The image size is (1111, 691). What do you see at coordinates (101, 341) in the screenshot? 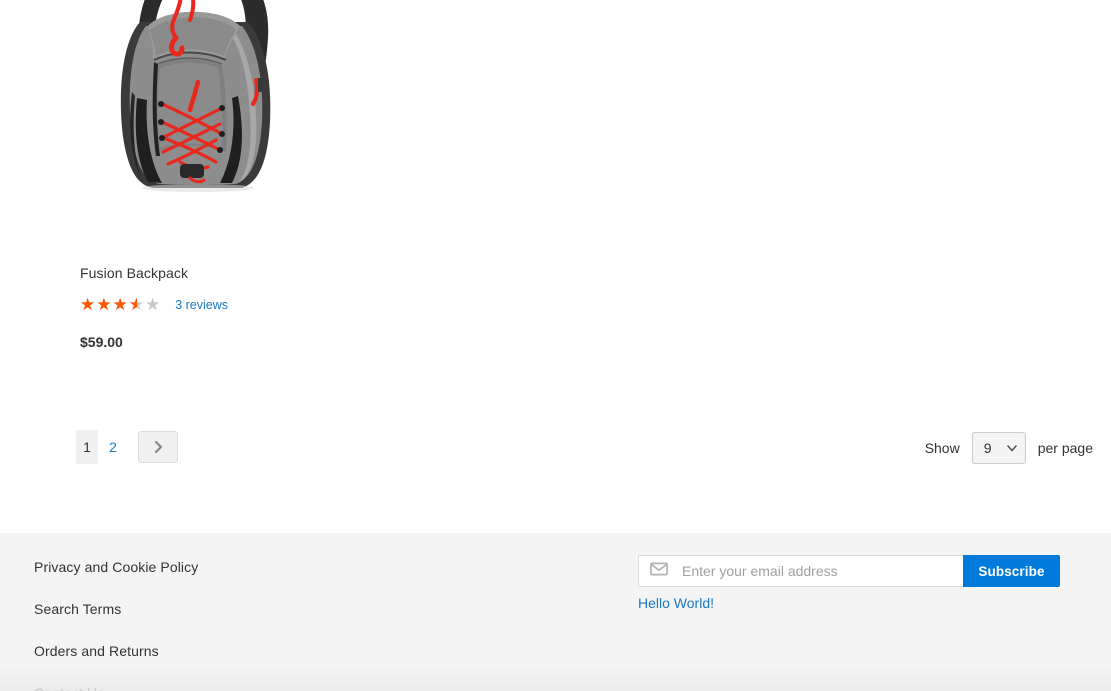
I see `product-price: $59.00` at bounding box center [101, 341].